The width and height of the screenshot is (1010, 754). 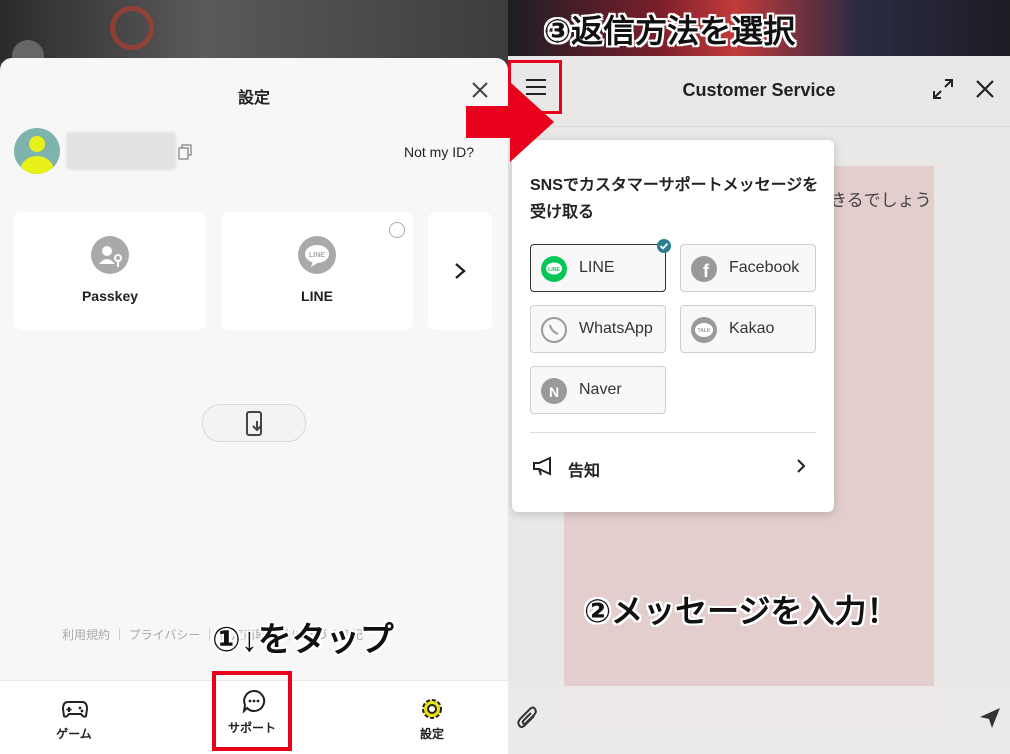 I want to click on kakao-icon: TALK, so click(x=704, y=330).